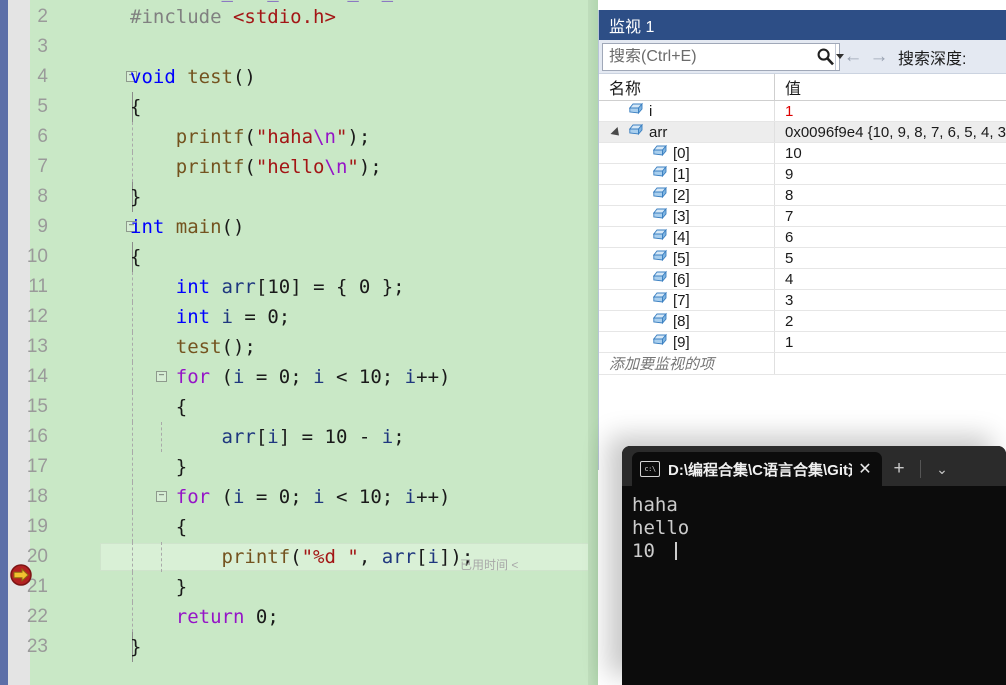 The image size is (1006, 685). I want to click on watch-row: [3] 7, so click(802, 216).